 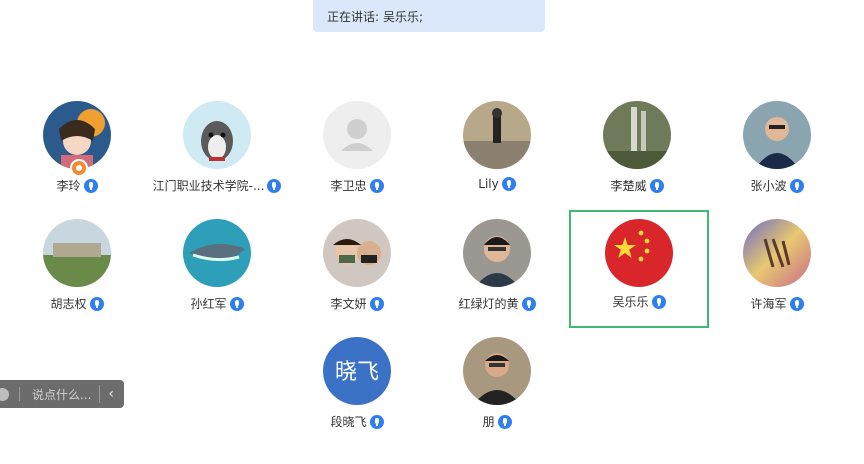 I want to click on participant-name: 段晓飞, so click(x=348, y=422).